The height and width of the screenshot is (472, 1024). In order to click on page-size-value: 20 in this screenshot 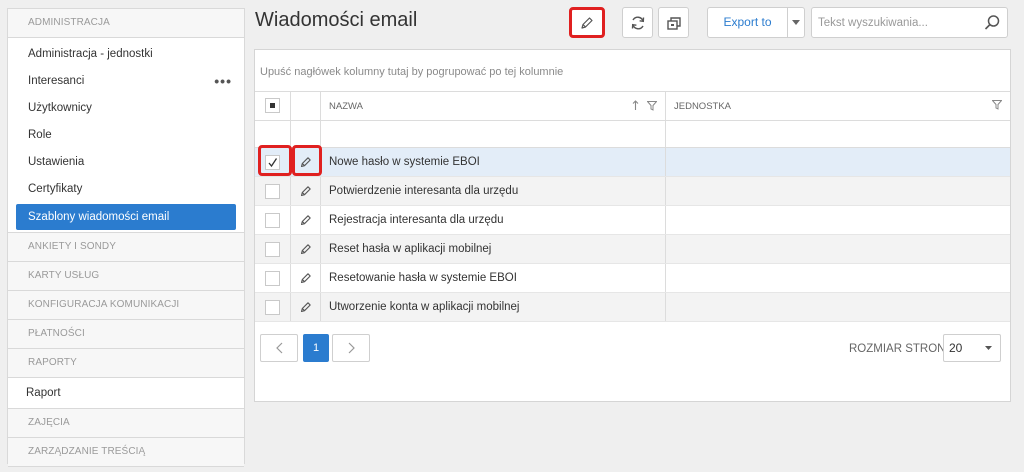, I will do `click(956, 348)`.